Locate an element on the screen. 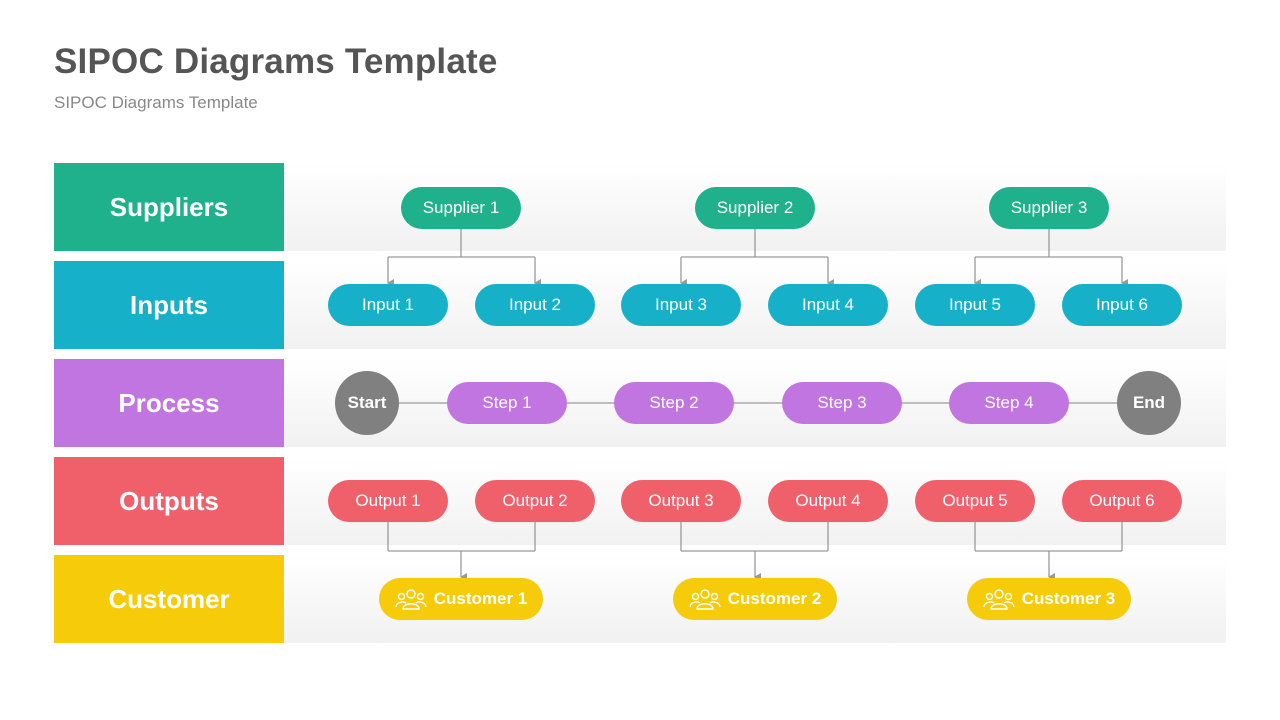 This screenshot has height=720, width=1280. output-node-2: Output 2 is located at coordinates (535, 501).